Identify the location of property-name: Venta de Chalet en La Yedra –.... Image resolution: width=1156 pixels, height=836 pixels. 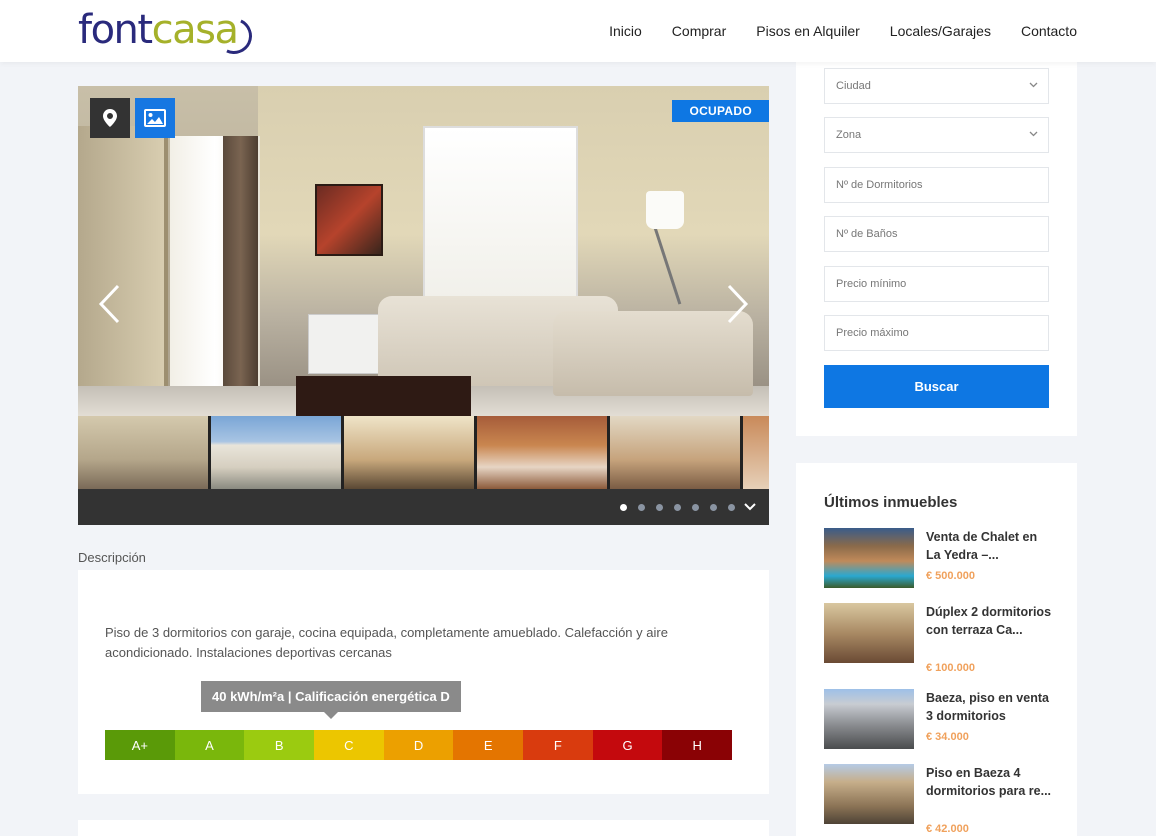
(990, 546).